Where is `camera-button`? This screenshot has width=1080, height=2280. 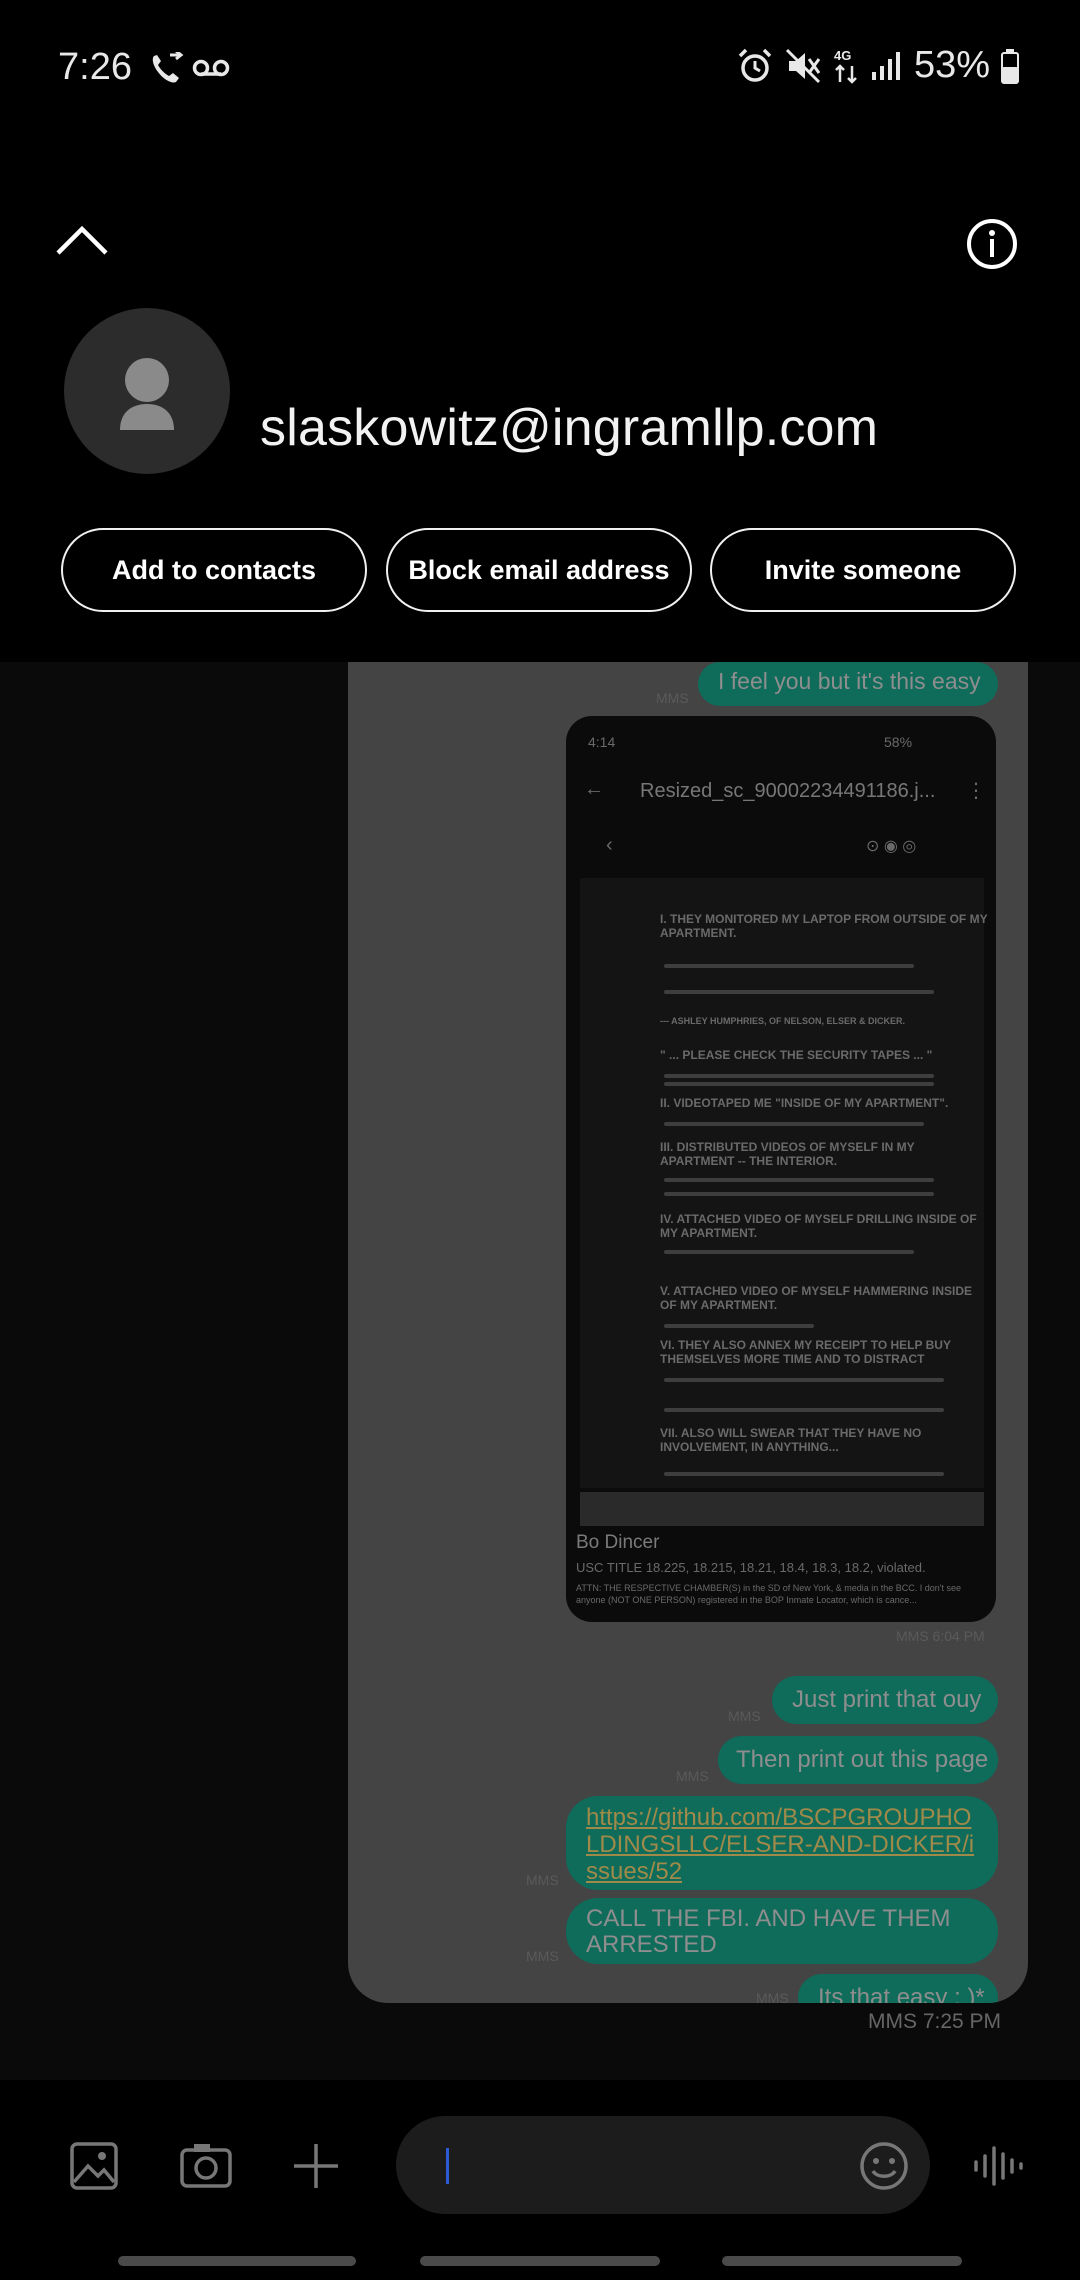
camera-button is located at coordinates (206, 2168).